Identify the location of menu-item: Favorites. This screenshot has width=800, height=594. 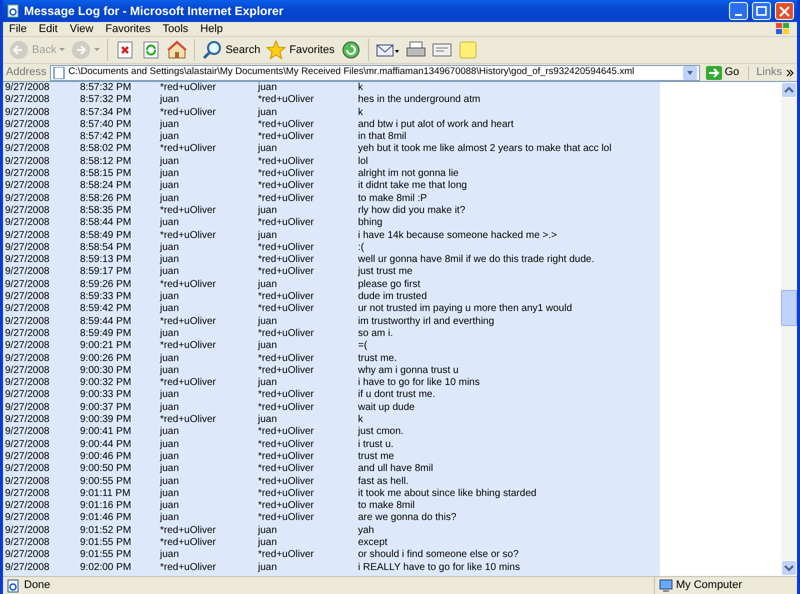
(128, 29).